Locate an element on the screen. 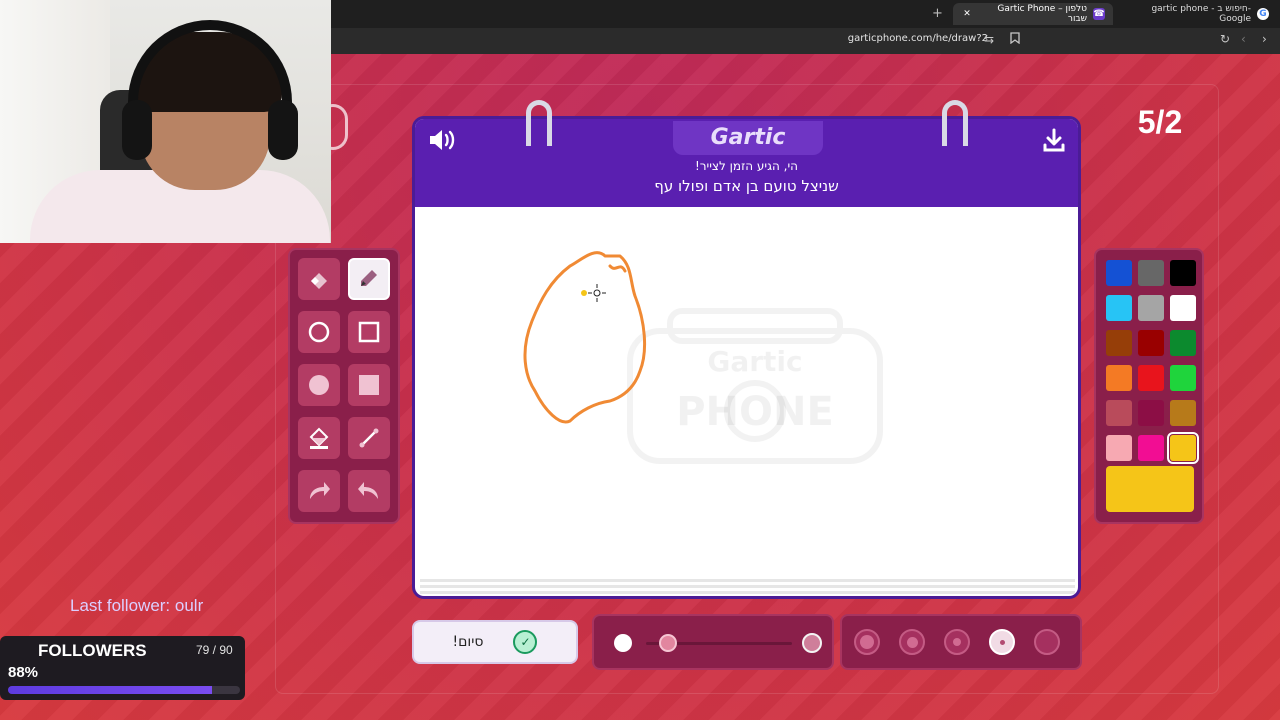 The height and width of the screenshot is (720, 1280). rectangle-filled-tool-button is located at coordinates (369, 385).